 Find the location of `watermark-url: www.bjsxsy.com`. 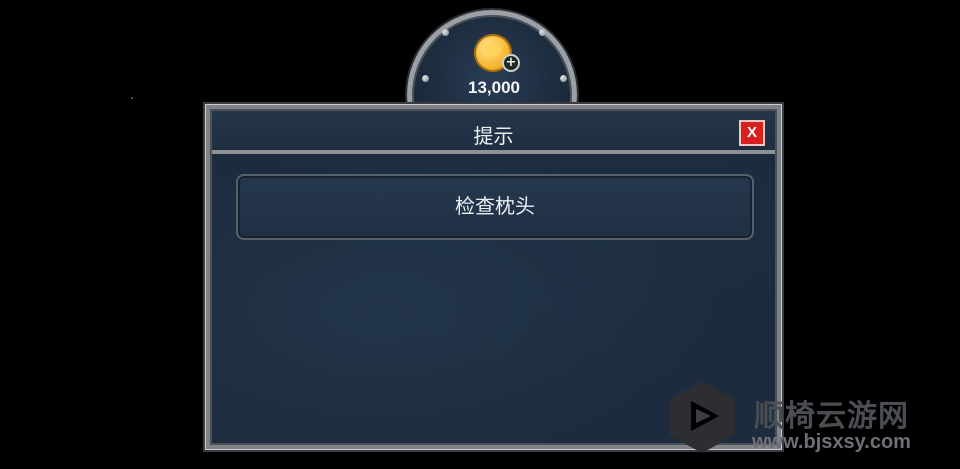

watermark-url: www.bjsxsy.com is located at coordinates (831, 442).